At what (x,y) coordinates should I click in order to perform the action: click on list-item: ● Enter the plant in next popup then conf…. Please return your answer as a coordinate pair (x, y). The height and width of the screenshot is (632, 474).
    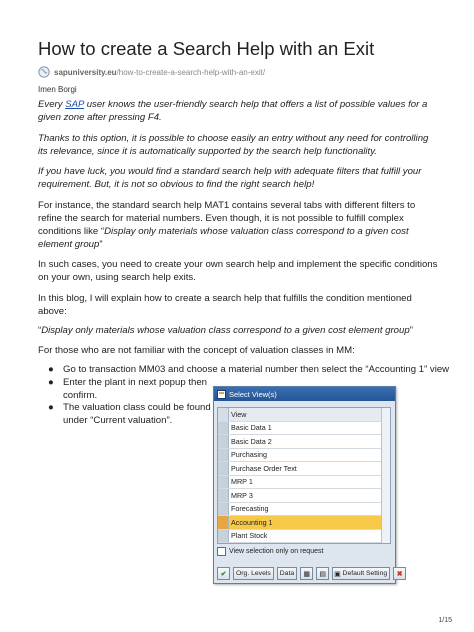
    Looking at the image, I should click on (130, 390).